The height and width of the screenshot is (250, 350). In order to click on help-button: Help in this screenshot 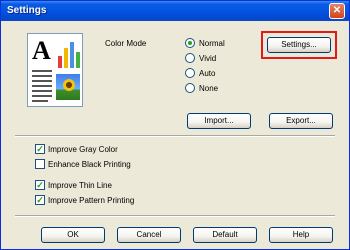, I will do `click(301, 235)`.